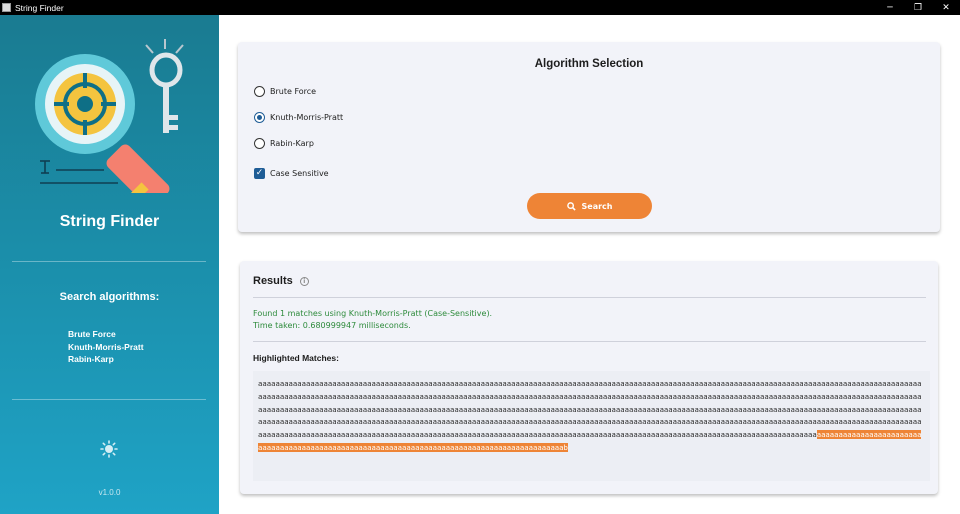 Image resolution: width=960 pixels, height=514 pixels. Describe the element at coordinates (6, 7) in the screenshot. I see `app-icon` at that location.